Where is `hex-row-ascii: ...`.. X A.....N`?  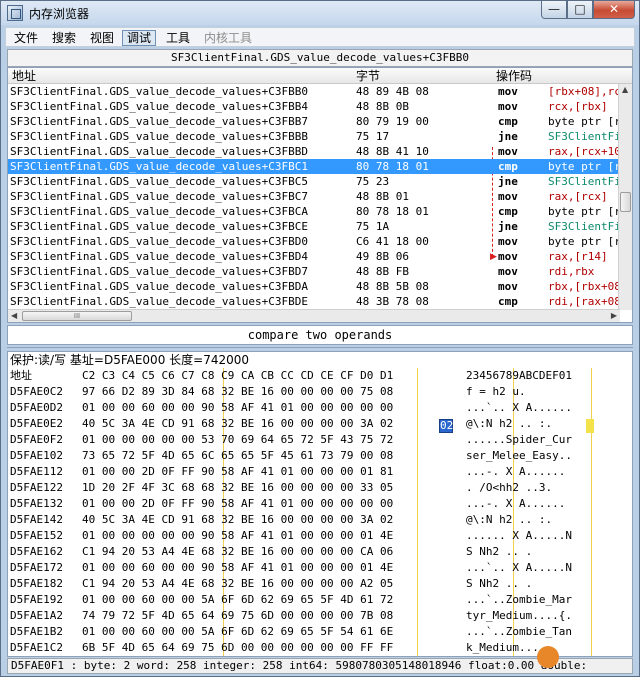 hex-row-ascii: ...`.. X A.....N is located at coordinates (519, 567).